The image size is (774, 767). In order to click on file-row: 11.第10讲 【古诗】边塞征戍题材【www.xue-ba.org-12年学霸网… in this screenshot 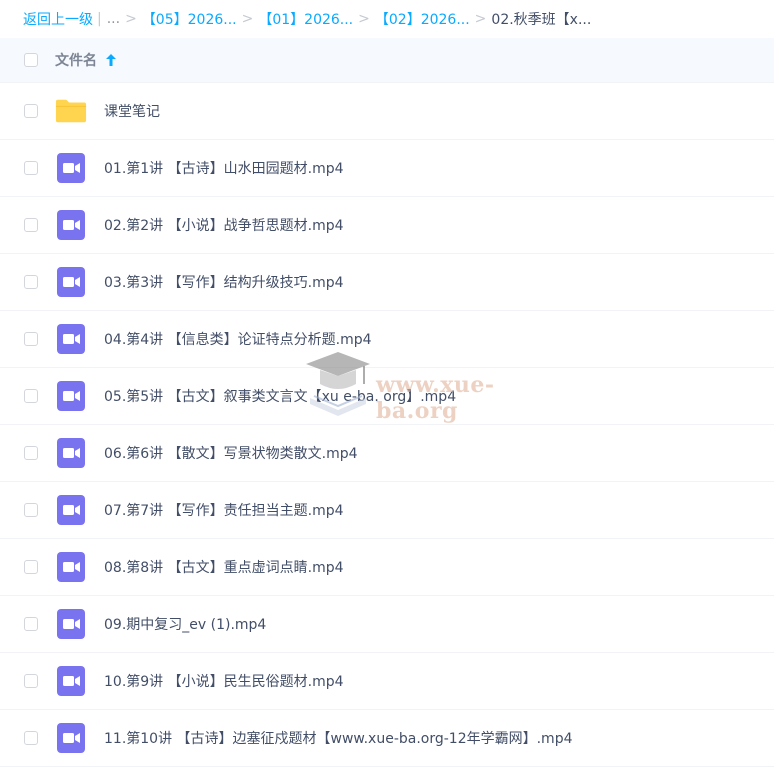, I will do `click(387, 738)`.